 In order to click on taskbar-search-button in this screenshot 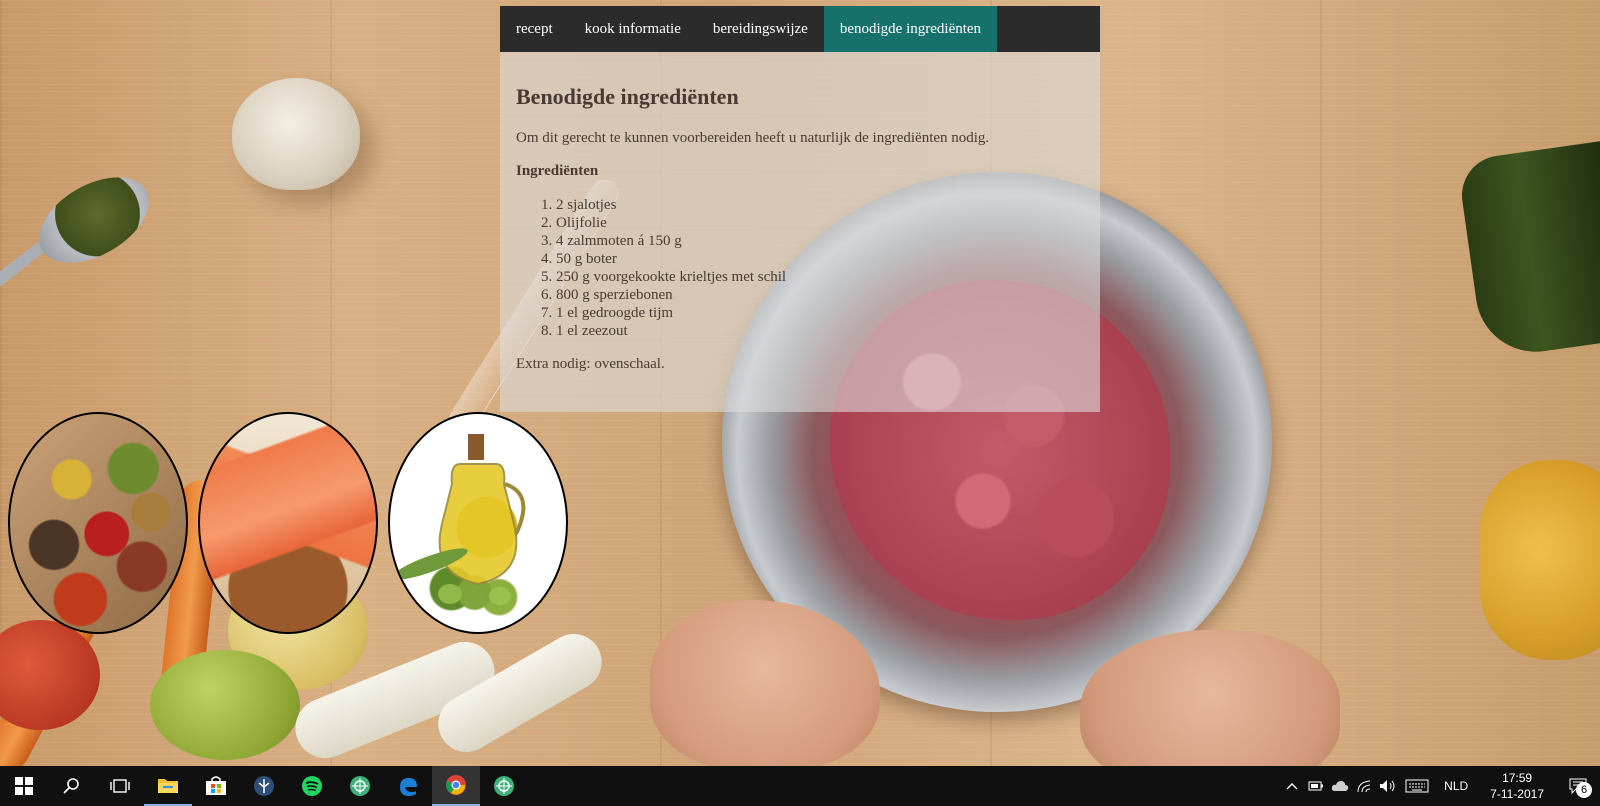, I will do `click(72, 786)`.